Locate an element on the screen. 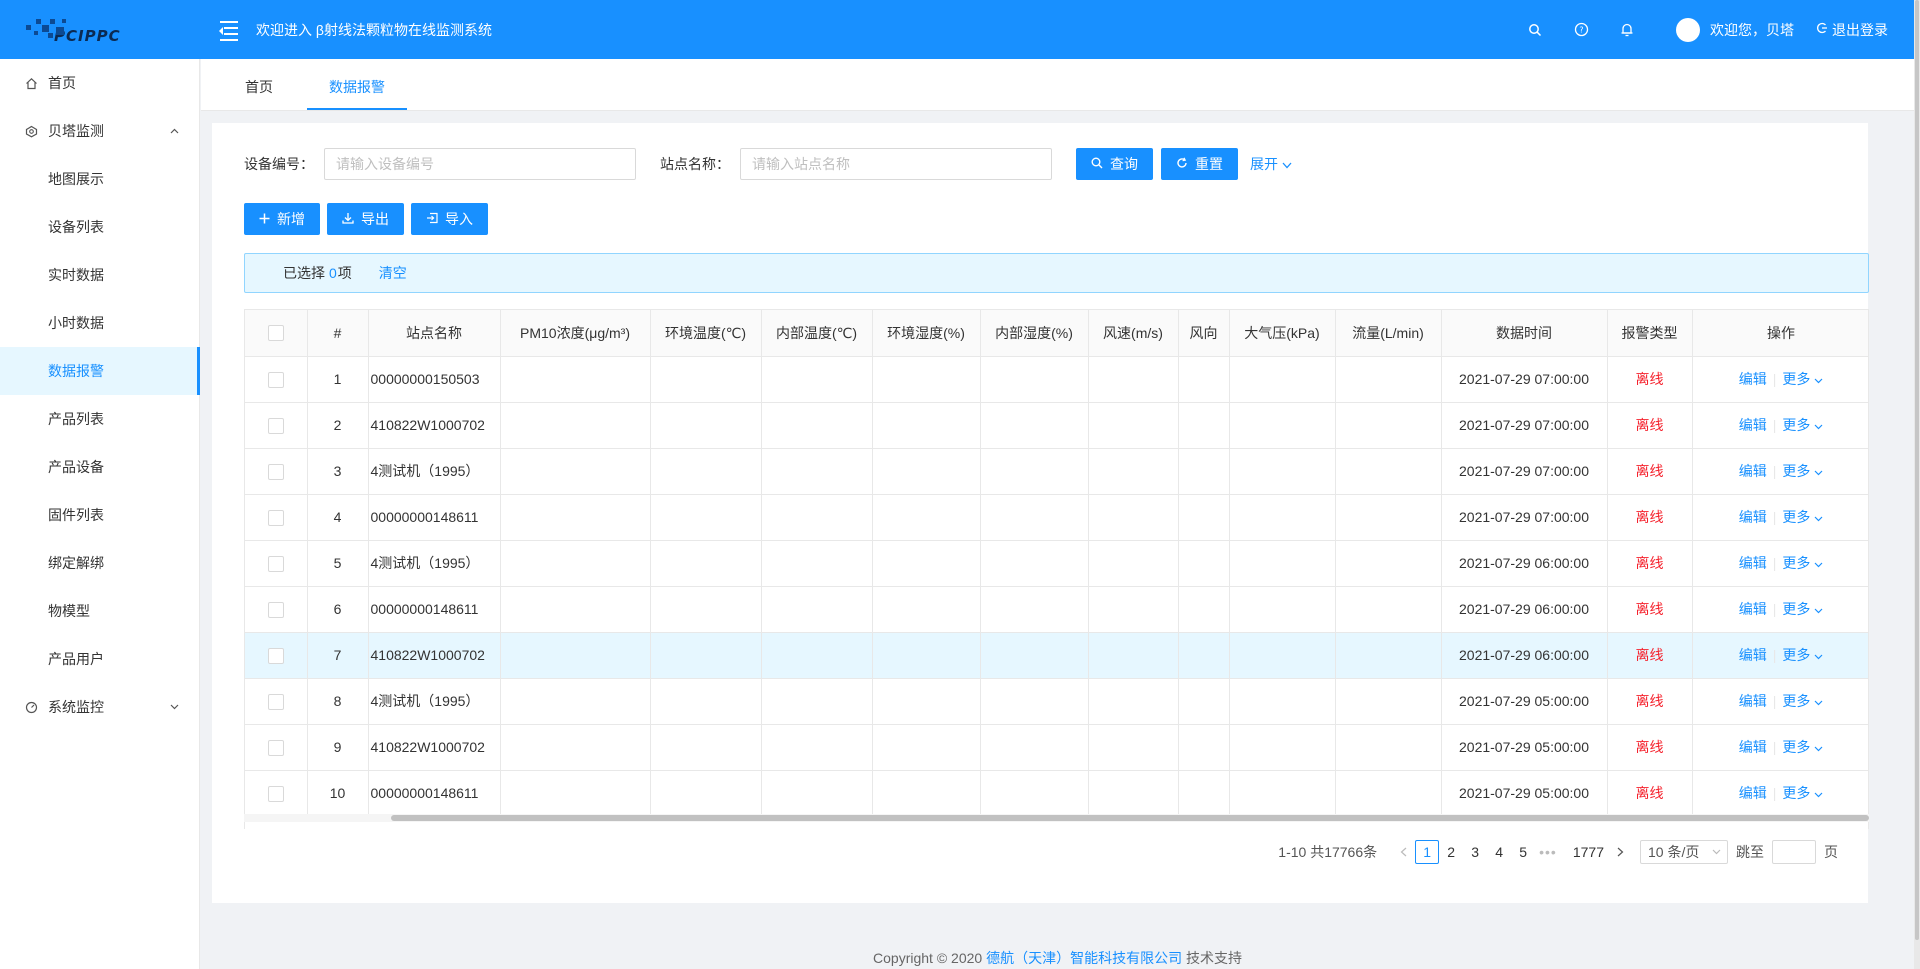 Image resolution: width=1920 pixels, height=969 pixels. table-row: 3 4测试机（1995） 2021-07-29 07:00:00 离线 编辑 | 更多 is located at coordinates (1056, 471).